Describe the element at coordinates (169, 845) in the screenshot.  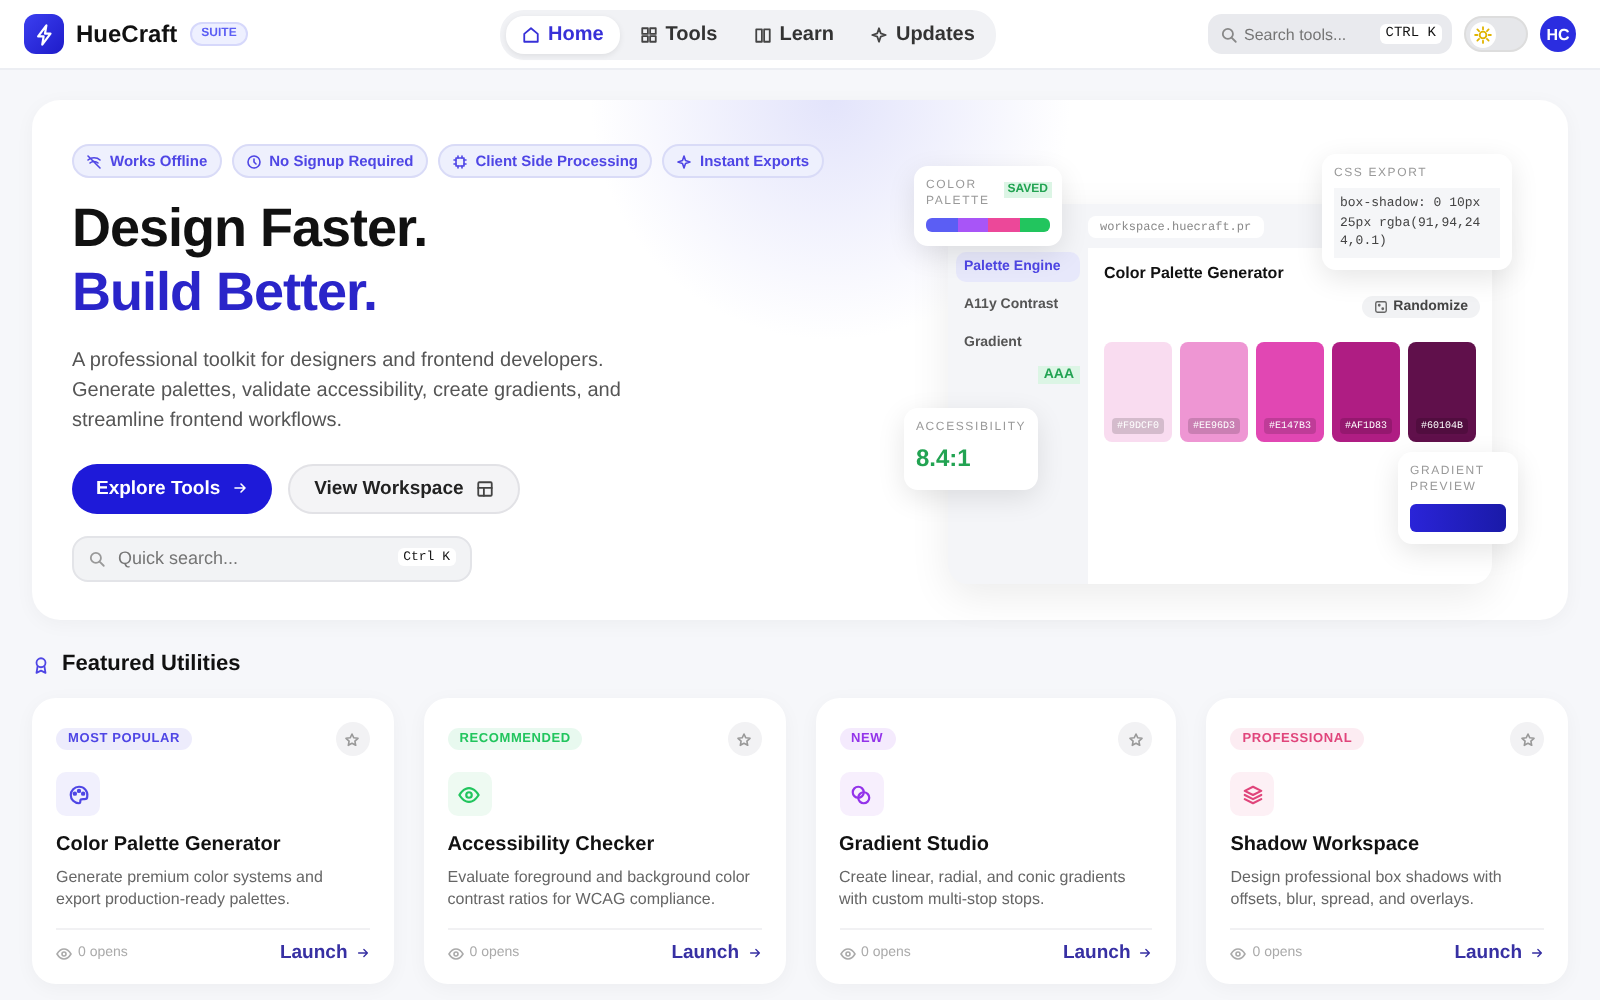
I see `card-title: Color Palette Generator` at that location.